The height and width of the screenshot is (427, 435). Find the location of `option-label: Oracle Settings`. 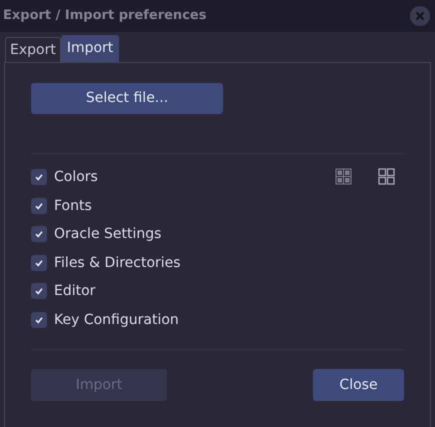

option-label: Oracle Settings is located at coordinates (108, 234).